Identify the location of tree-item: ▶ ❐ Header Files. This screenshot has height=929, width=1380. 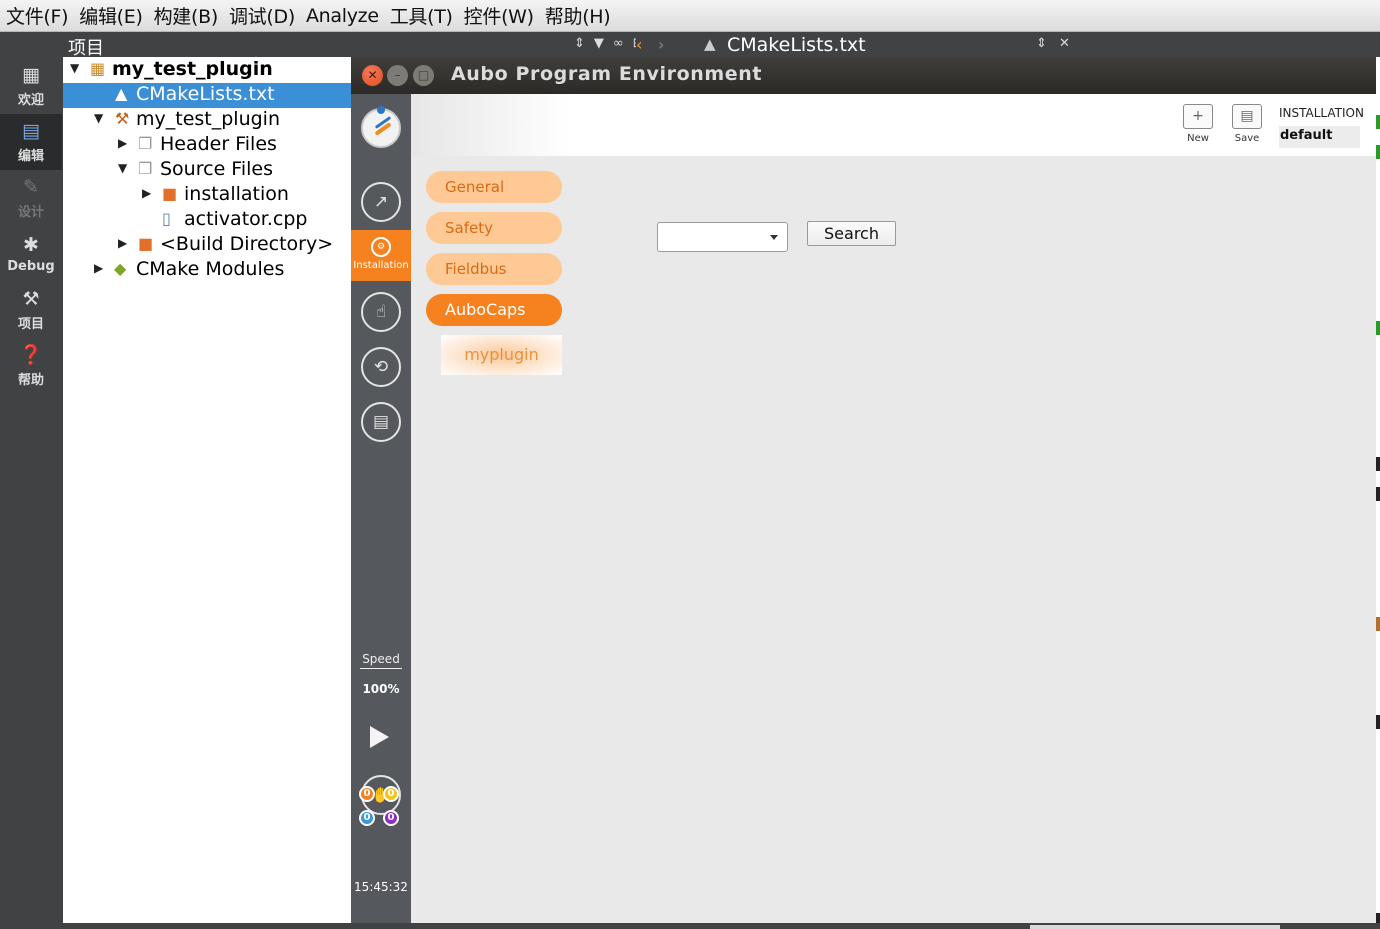
(208, 145).